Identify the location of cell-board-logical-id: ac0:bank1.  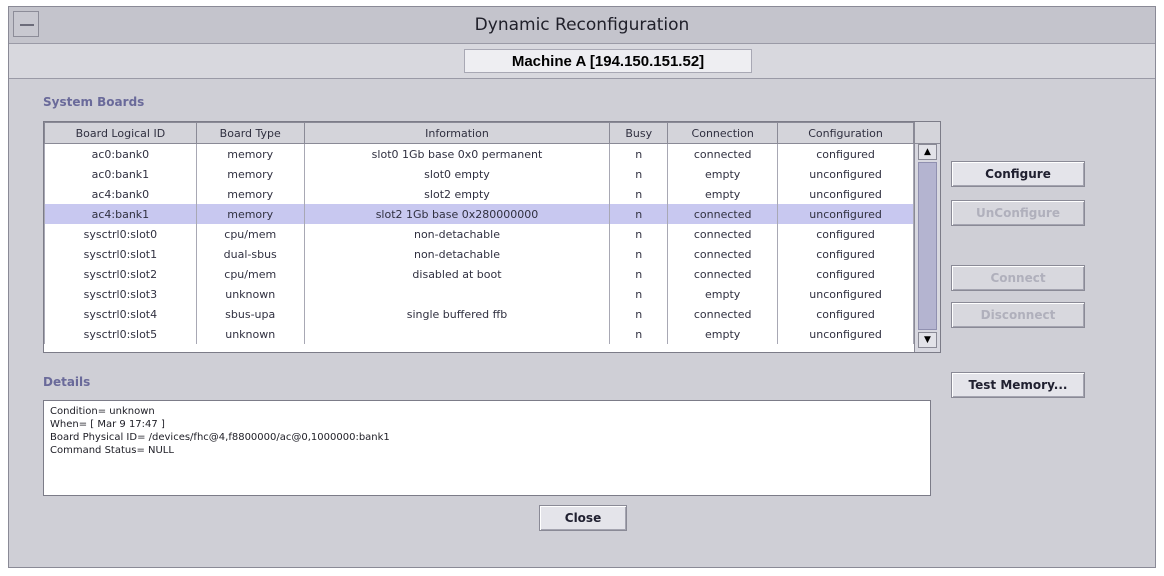
(120, 174).